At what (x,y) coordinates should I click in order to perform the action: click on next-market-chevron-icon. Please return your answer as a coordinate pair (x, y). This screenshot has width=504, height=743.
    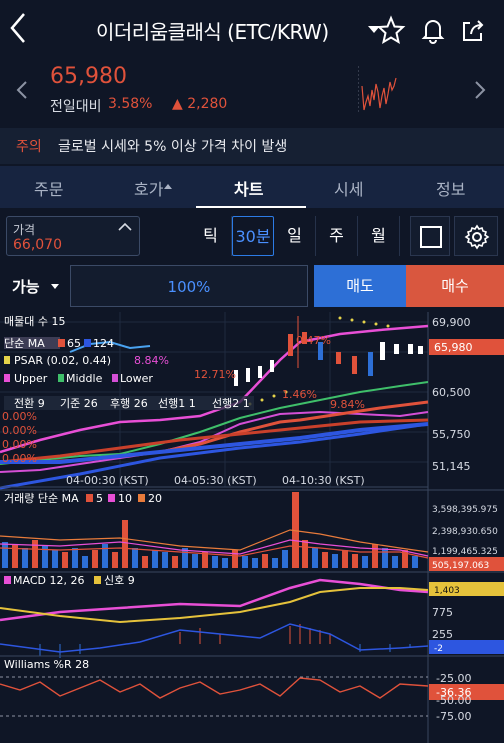
    Looking at the image, I should click on (480, 92).